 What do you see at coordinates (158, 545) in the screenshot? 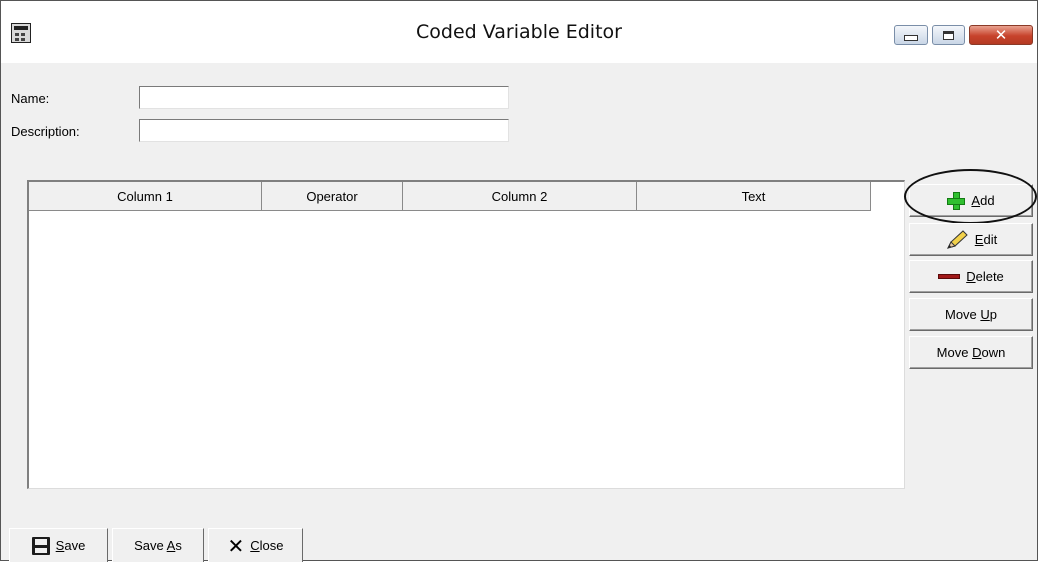
I see `save-as-button: Save As` at bounding box center [158, 545].